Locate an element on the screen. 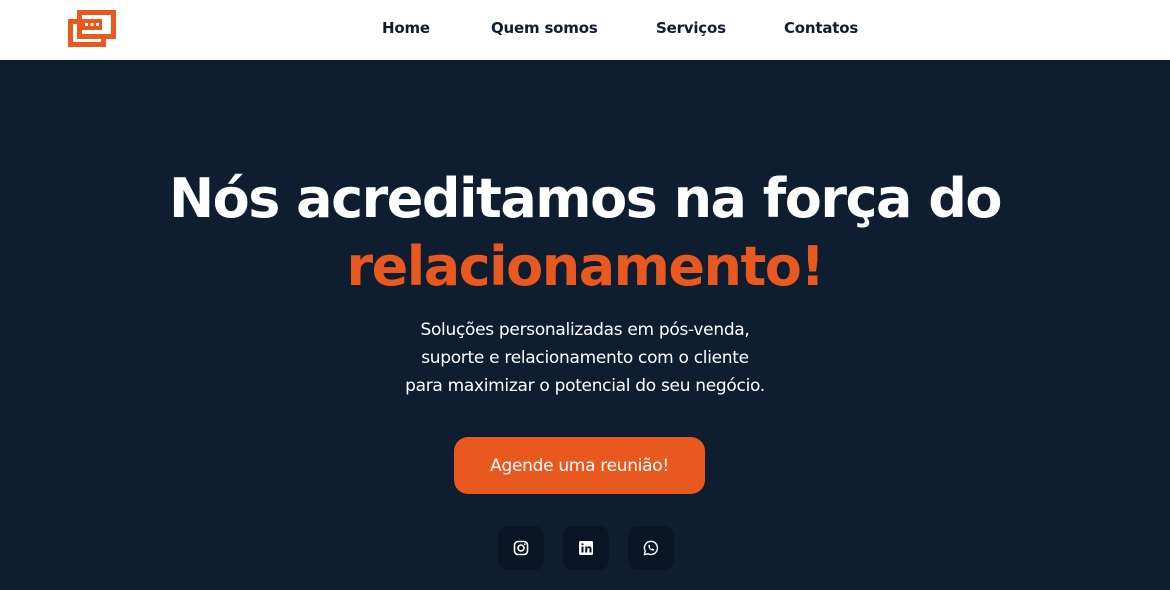 This screenshot has width=1170, height=590. linkedin-button is located at coordinates (586, 548).